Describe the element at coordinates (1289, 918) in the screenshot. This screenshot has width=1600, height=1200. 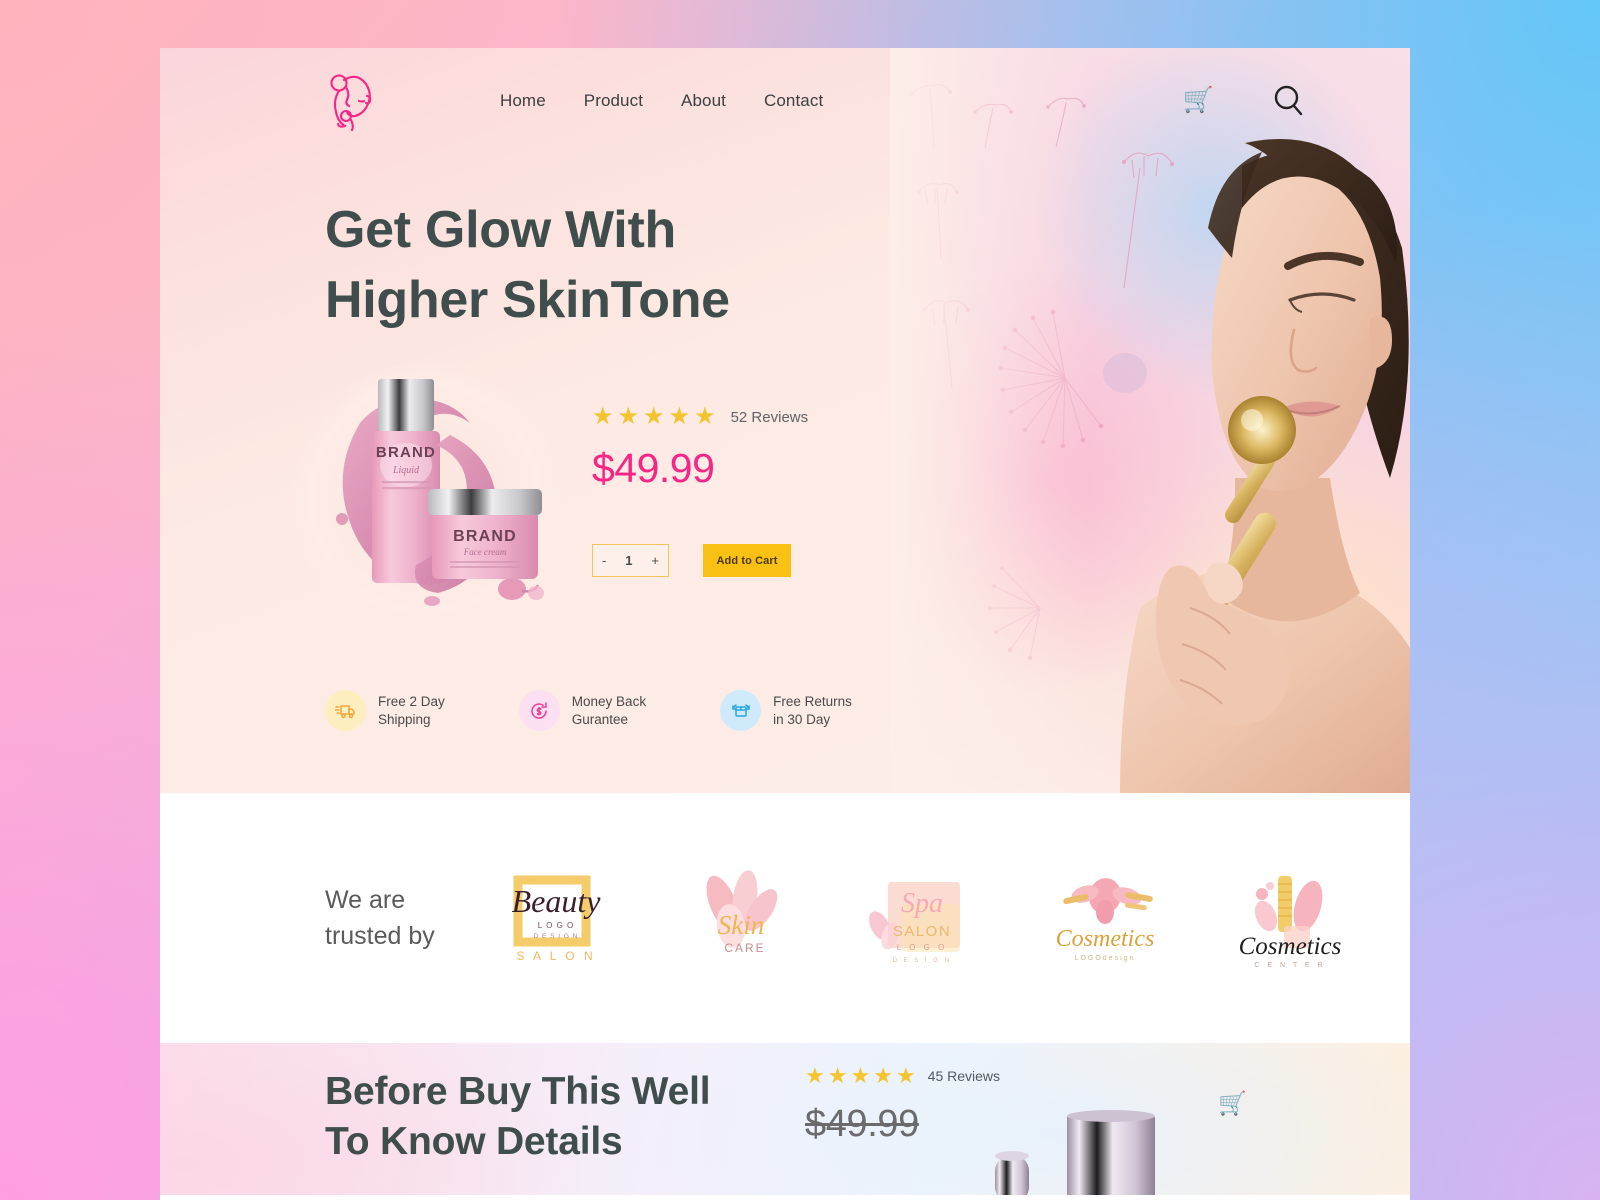
I see `brand-logo-cosmetics-center: Cosmetics C E N T E R` at that location.